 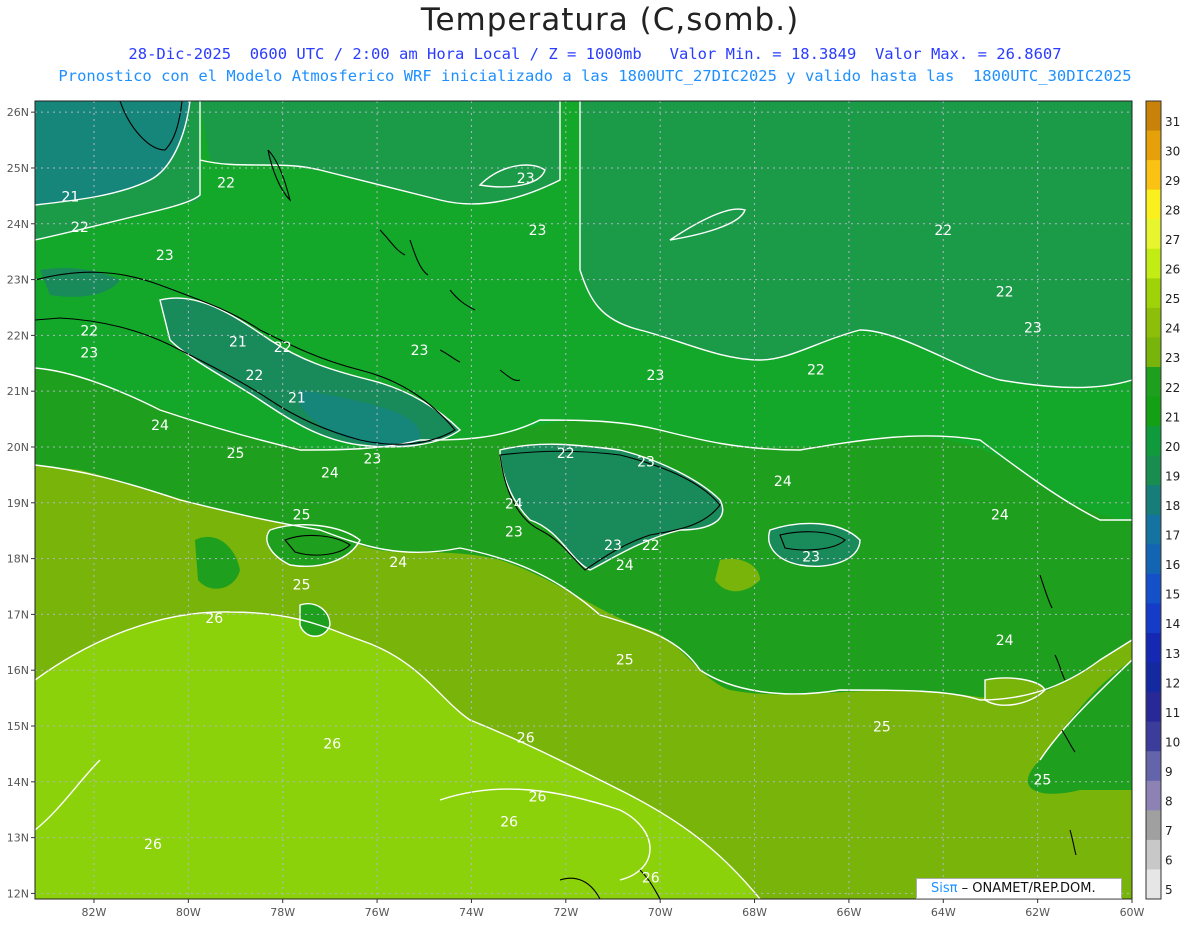 I want to click on colorbar-label: 27, so click(x=1172, y=240).